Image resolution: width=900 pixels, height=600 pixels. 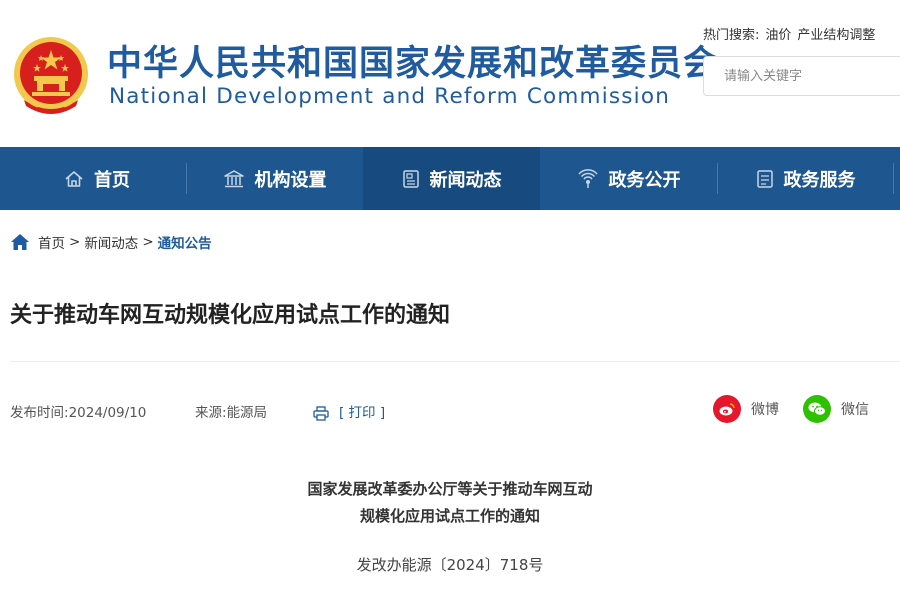 I want to click on nav-item-label: 政务公开, so click(x=644, y=180).